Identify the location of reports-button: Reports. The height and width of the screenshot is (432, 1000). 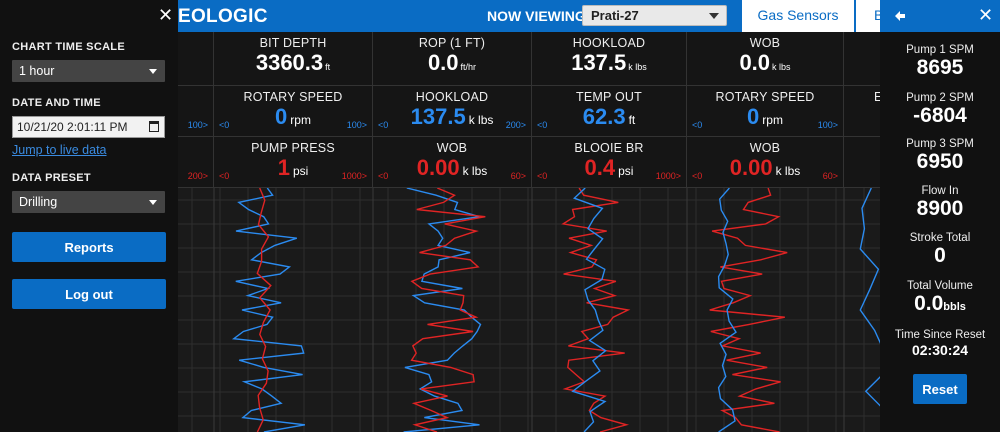
(89, 247).